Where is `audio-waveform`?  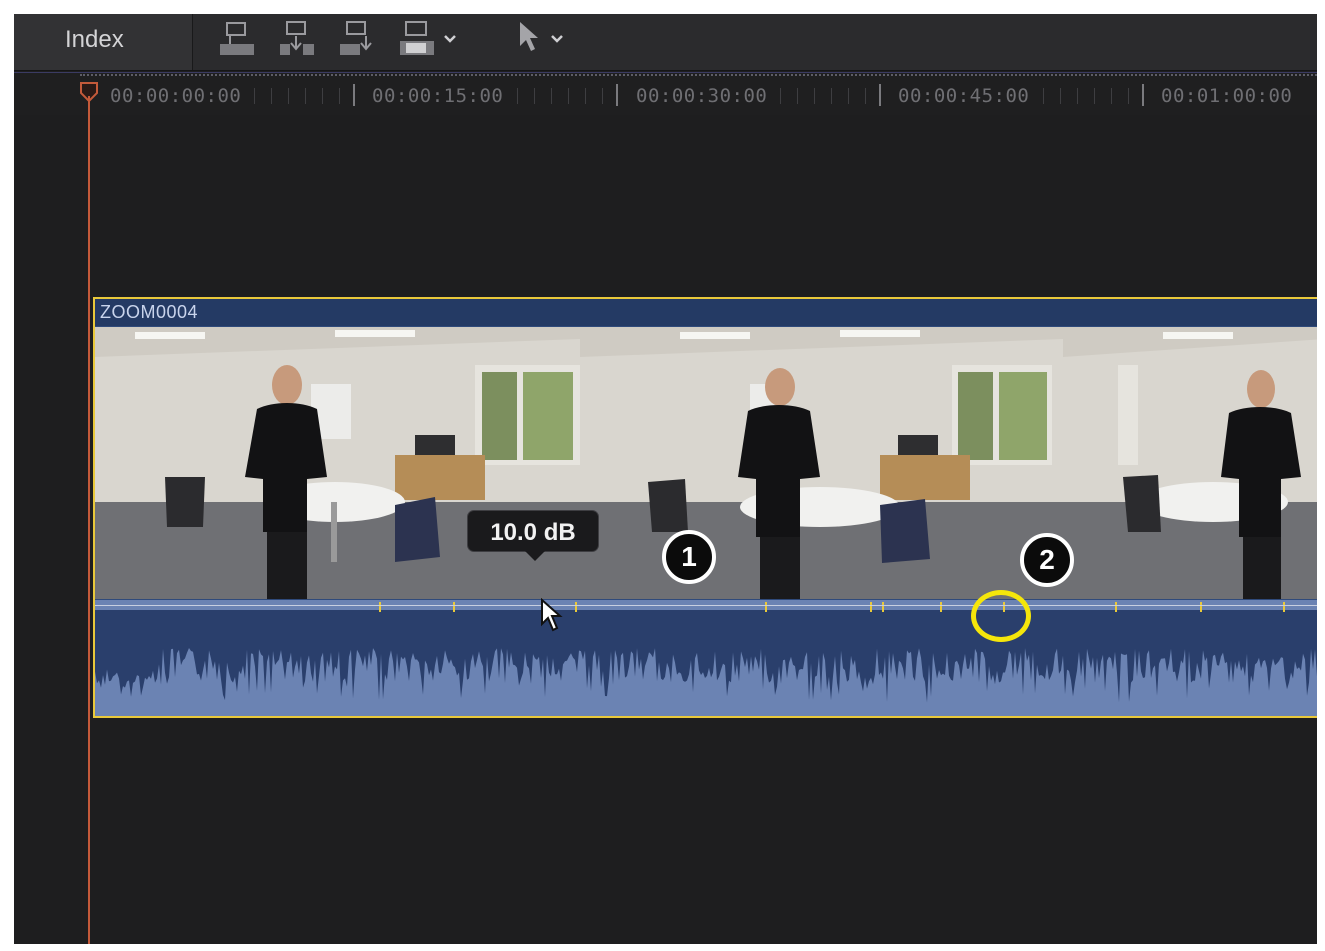
audio-waveform is located at coordinates (706, 658).